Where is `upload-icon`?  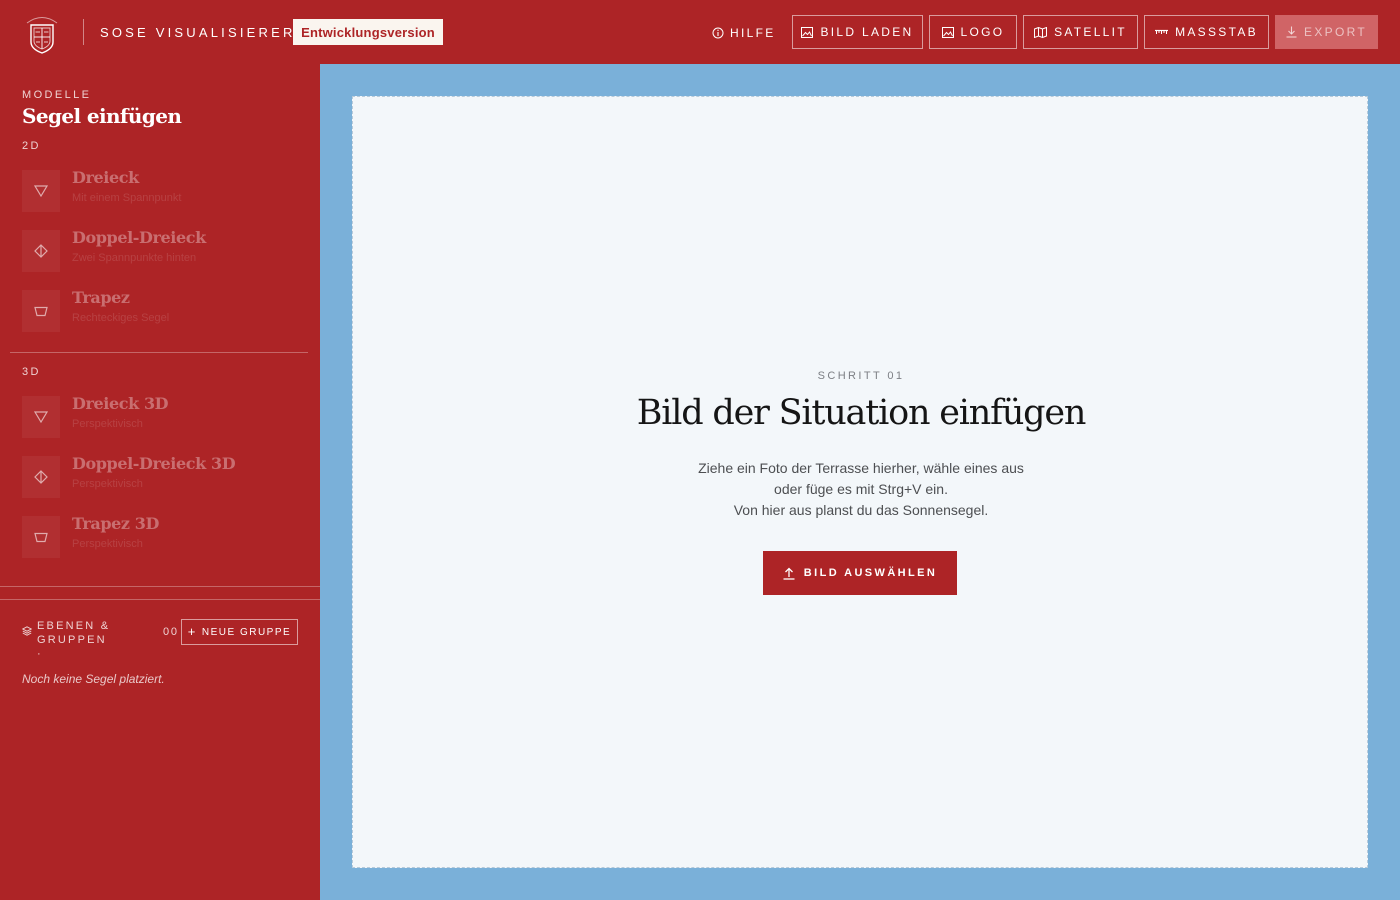
upload-icon is located at coordinates (789, 573).